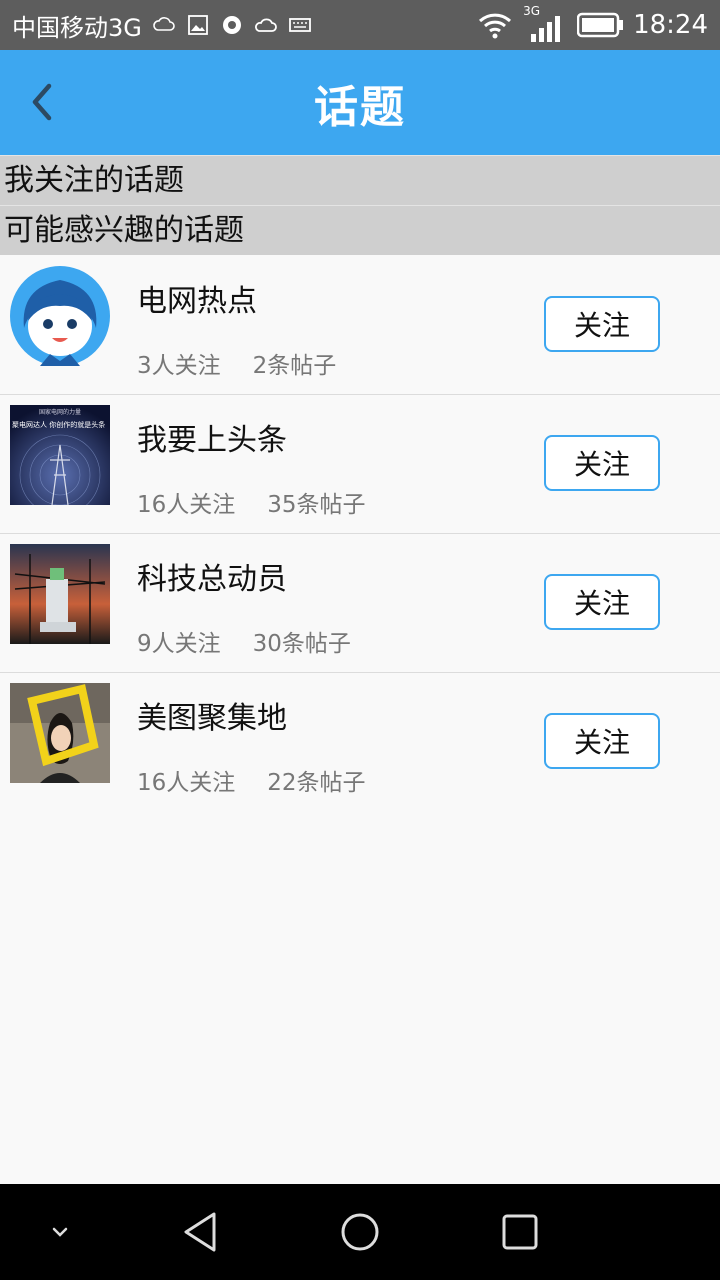 The height and width of the screenshot is (1280, 720). Describe the element at coordinates (236, 363) in the screenshot. I see `topic-meta: 3人关注 2条帖子` at that location.